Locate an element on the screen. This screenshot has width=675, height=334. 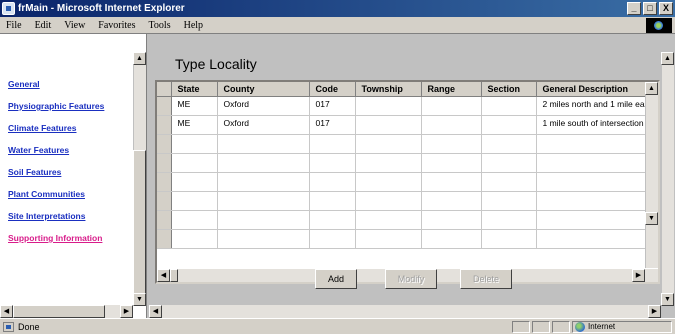
grid-vertical-scrollbar: ▲ ▼ is located at coordinates (651, 175).